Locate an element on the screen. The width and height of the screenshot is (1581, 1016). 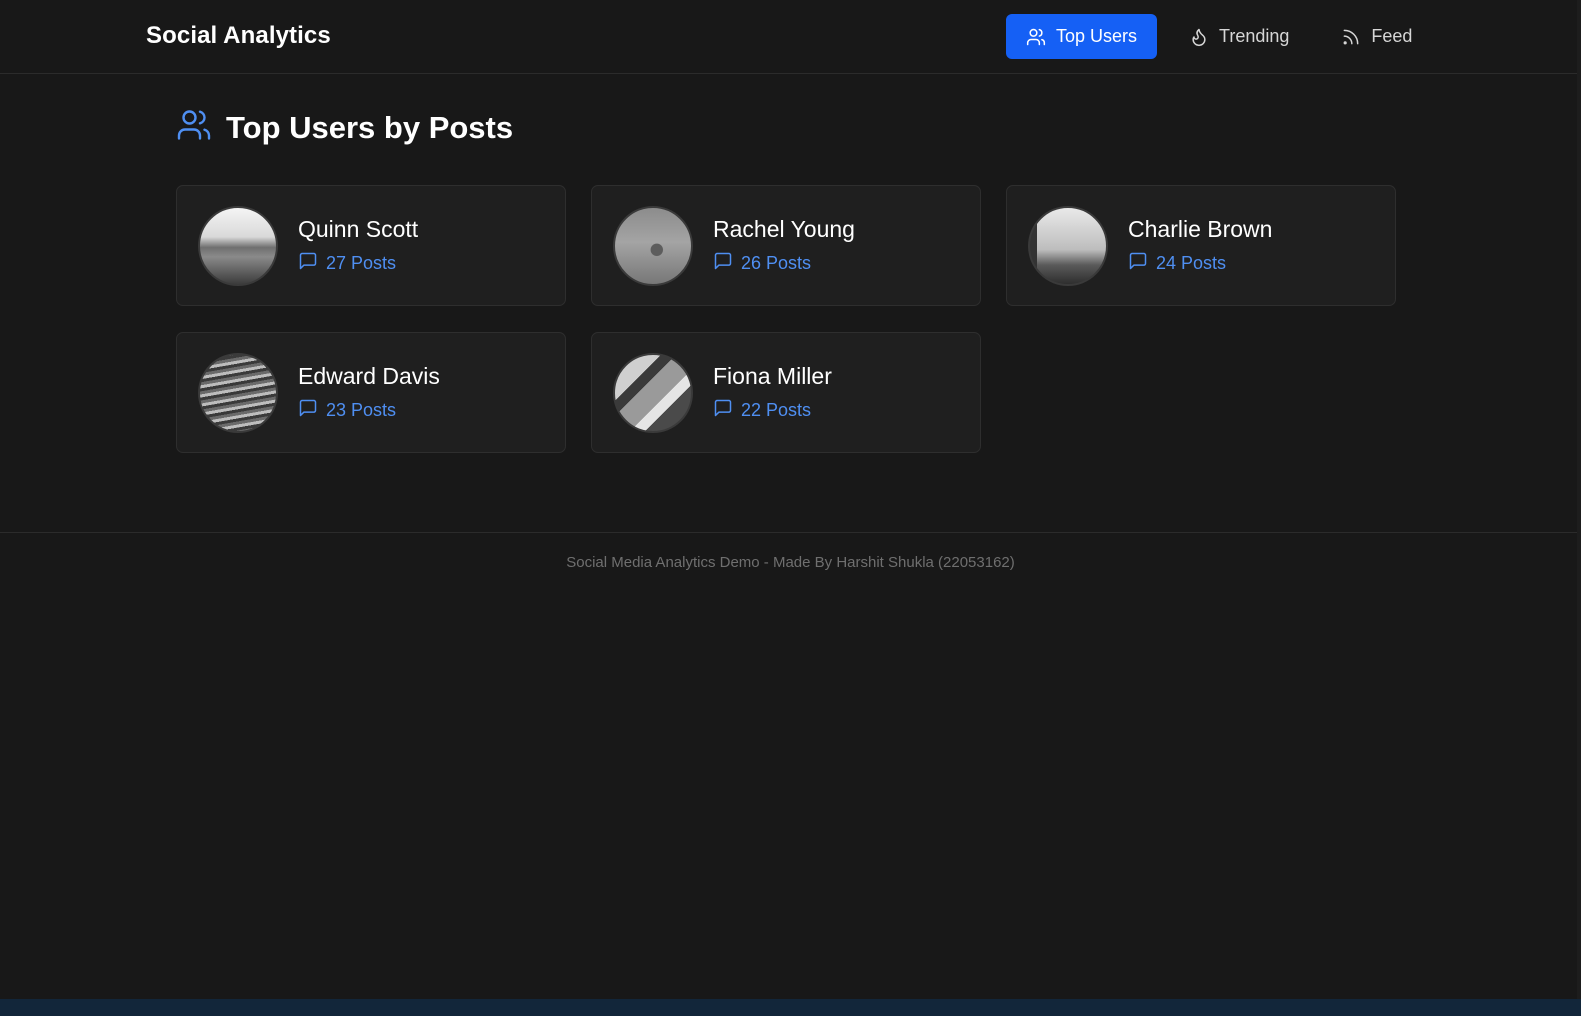
user-name: Charlie Brown is located at coordinates (1200, 228).